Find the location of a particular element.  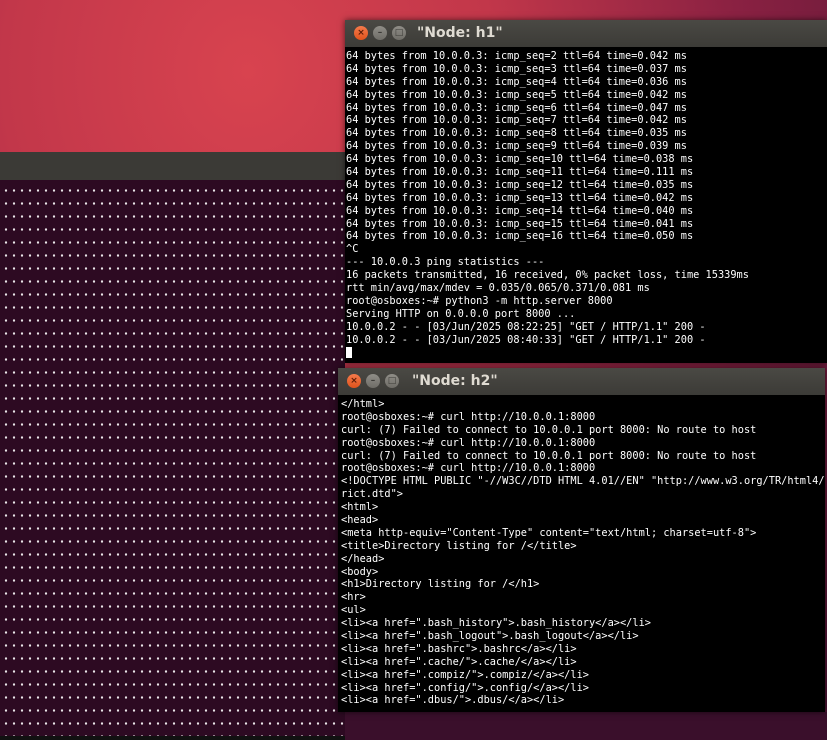

terminal-line: <li><a href=".config/">.config/</a></li> is located at coordinates (465, 687).